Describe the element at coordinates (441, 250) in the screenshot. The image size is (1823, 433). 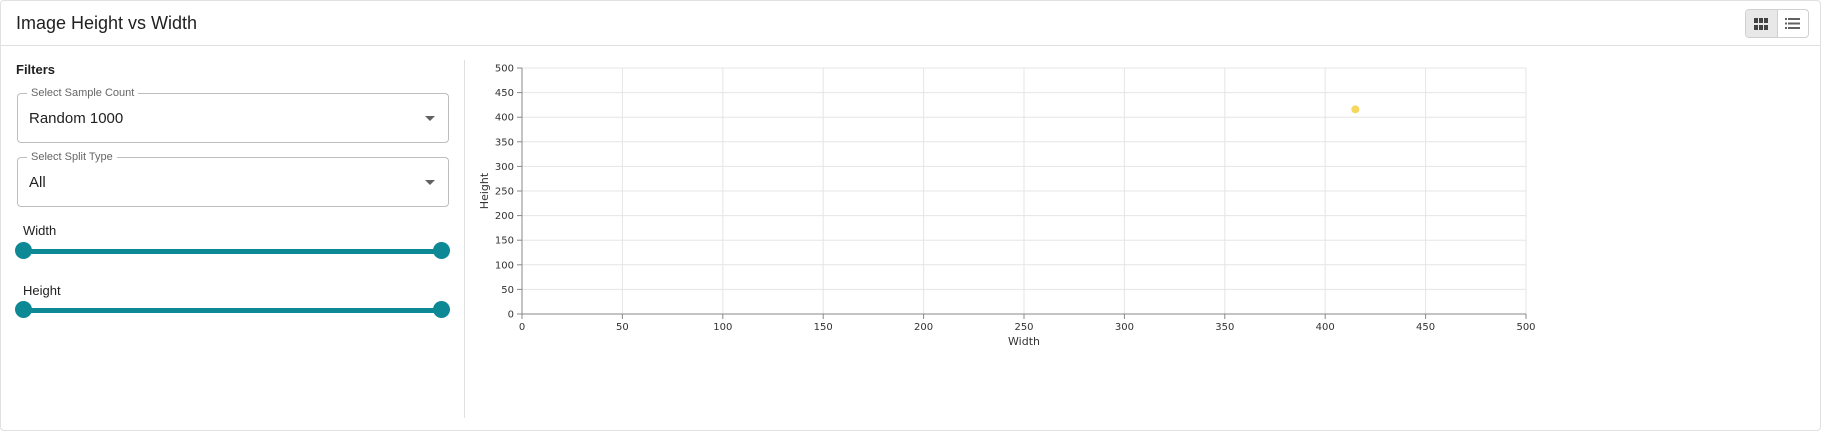
I see `width-slider-max-thumb` at that location.